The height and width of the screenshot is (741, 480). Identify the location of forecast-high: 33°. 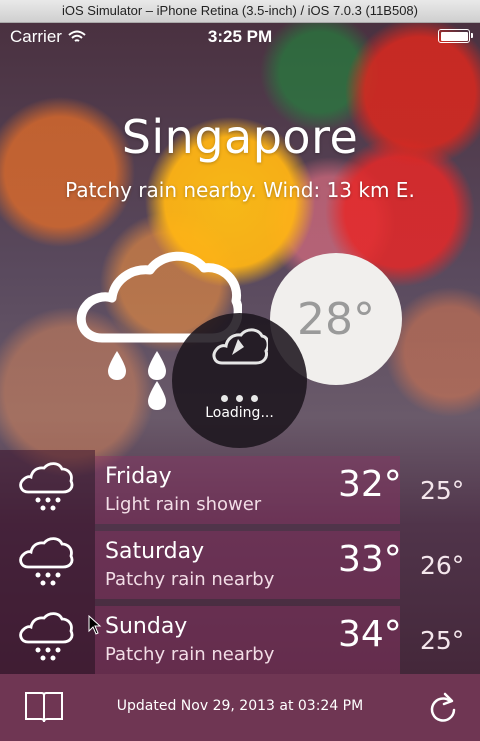
(370, 559).